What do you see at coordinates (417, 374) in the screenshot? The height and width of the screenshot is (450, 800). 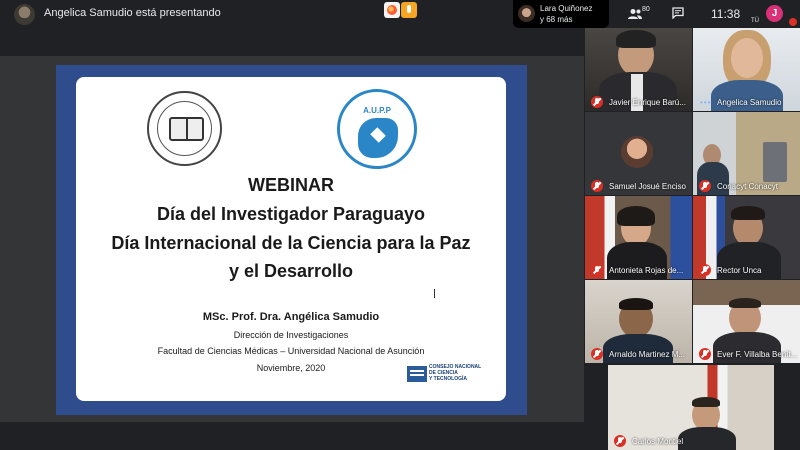 I see `conacyt-mark` at bounding box center [417, 374].